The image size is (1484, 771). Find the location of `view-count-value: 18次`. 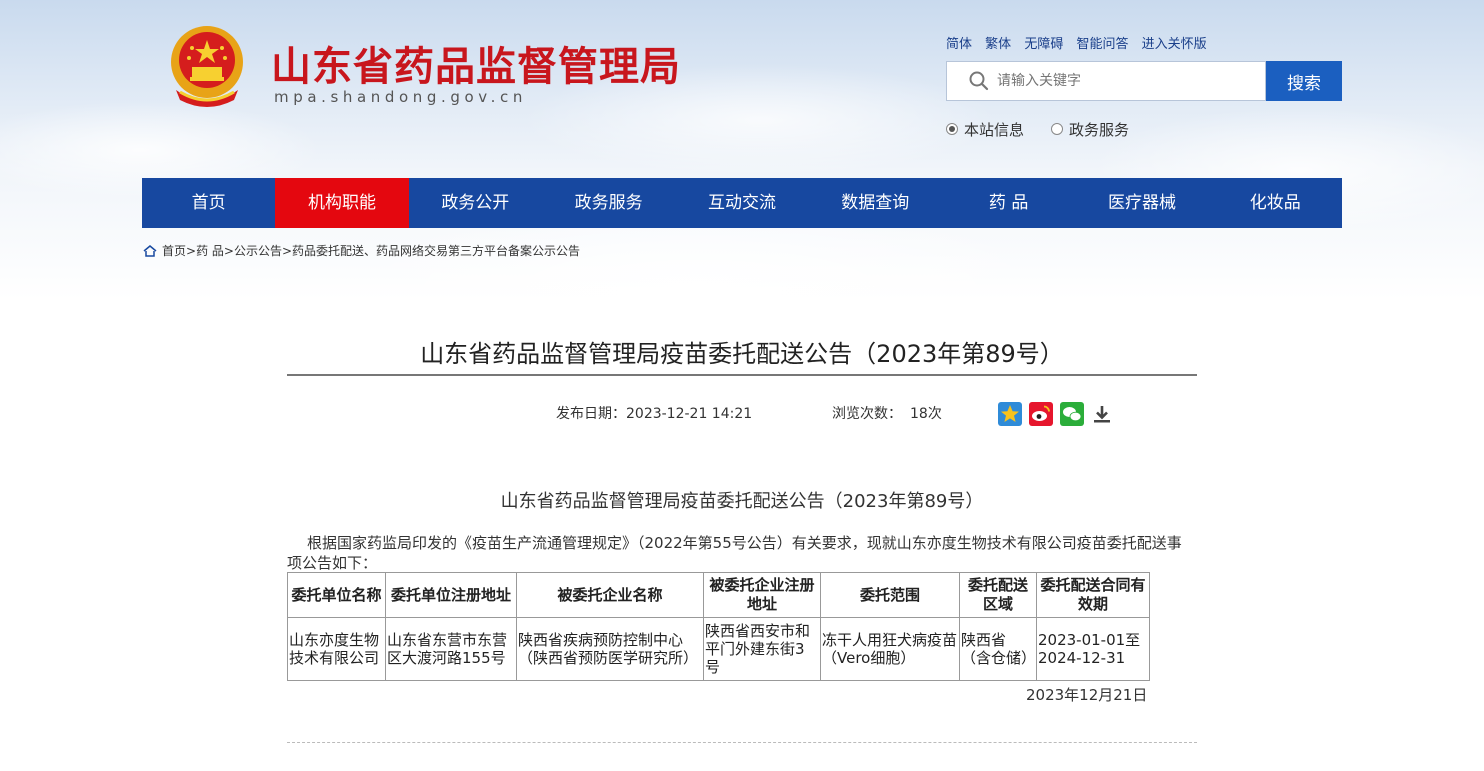

view-count-value: 18次 is located at coordinates (926, 414).